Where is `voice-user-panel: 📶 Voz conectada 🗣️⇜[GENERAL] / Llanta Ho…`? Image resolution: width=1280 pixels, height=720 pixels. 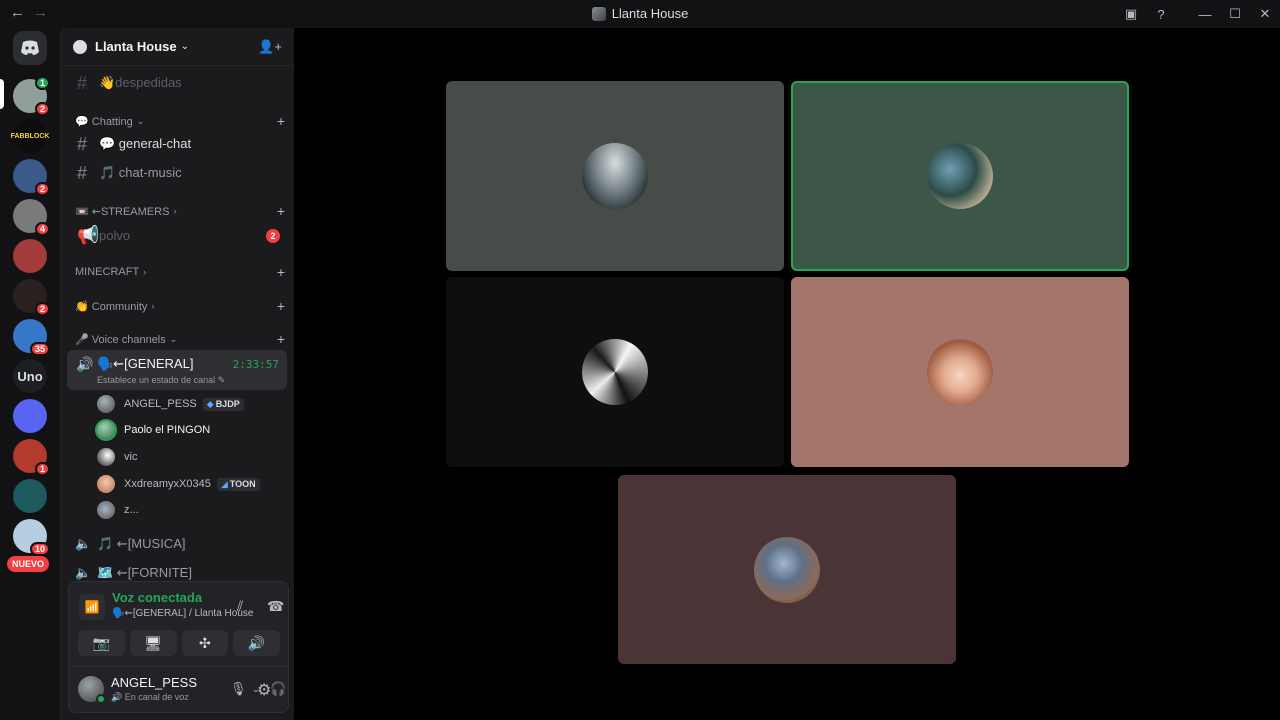 voice-user-panel: 📶 Voz conectada 🗣️⇜[GENERAL] / Llanta Ho… is located at coordinates (184, 647).